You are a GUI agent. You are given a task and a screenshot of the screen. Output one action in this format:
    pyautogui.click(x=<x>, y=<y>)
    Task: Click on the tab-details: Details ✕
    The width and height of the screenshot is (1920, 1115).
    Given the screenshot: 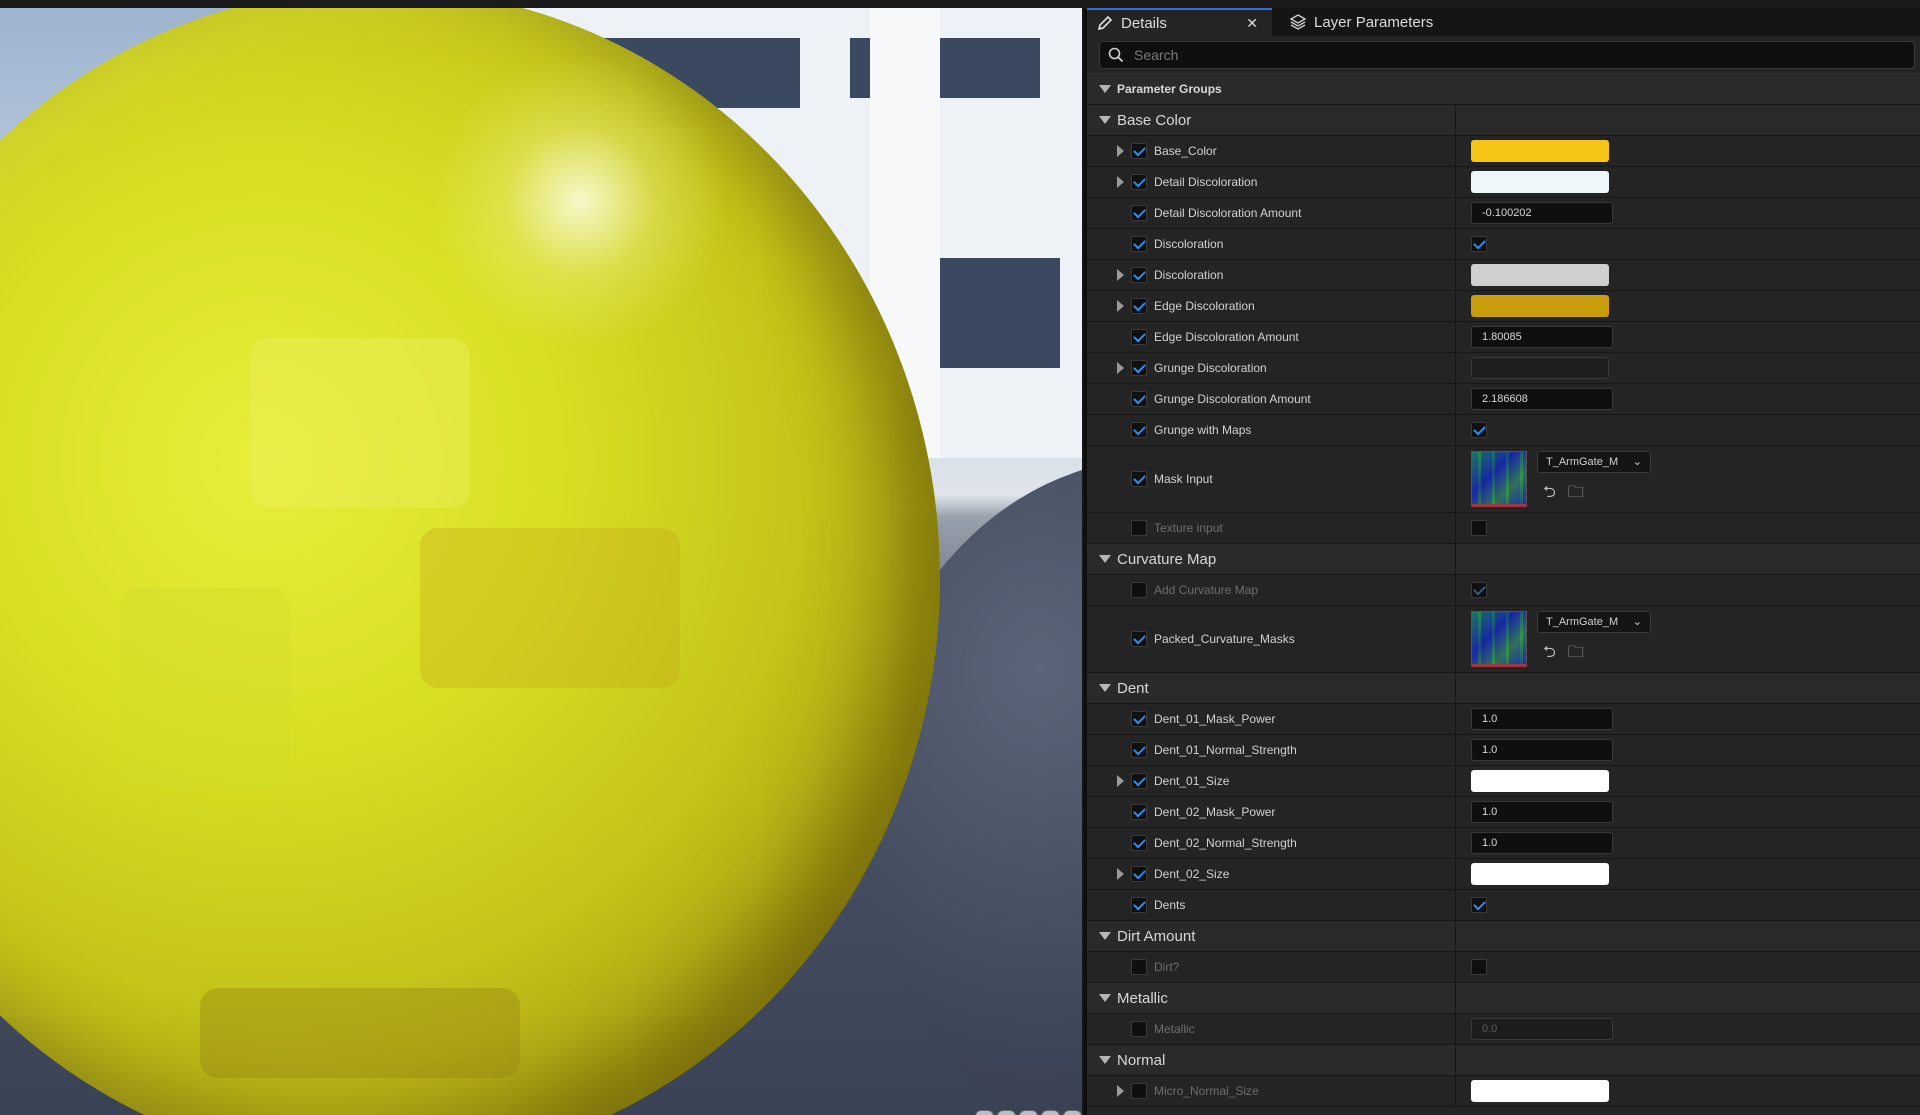 What is the action you would take?
    pyautogui.click(x=1179, y=22)
    